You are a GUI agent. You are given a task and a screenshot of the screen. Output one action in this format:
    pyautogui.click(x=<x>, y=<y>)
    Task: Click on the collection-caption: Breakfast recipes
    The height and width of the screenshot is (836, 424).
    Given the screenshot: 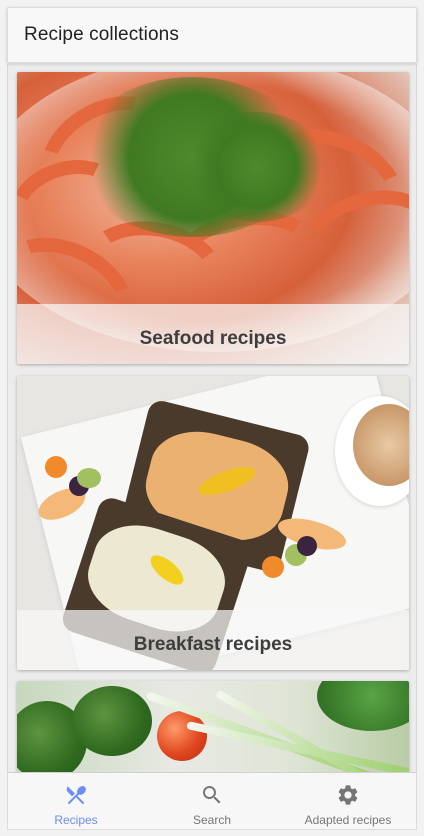 What is the action you would take?
    pyautogui.click(x=213, y=640)
    